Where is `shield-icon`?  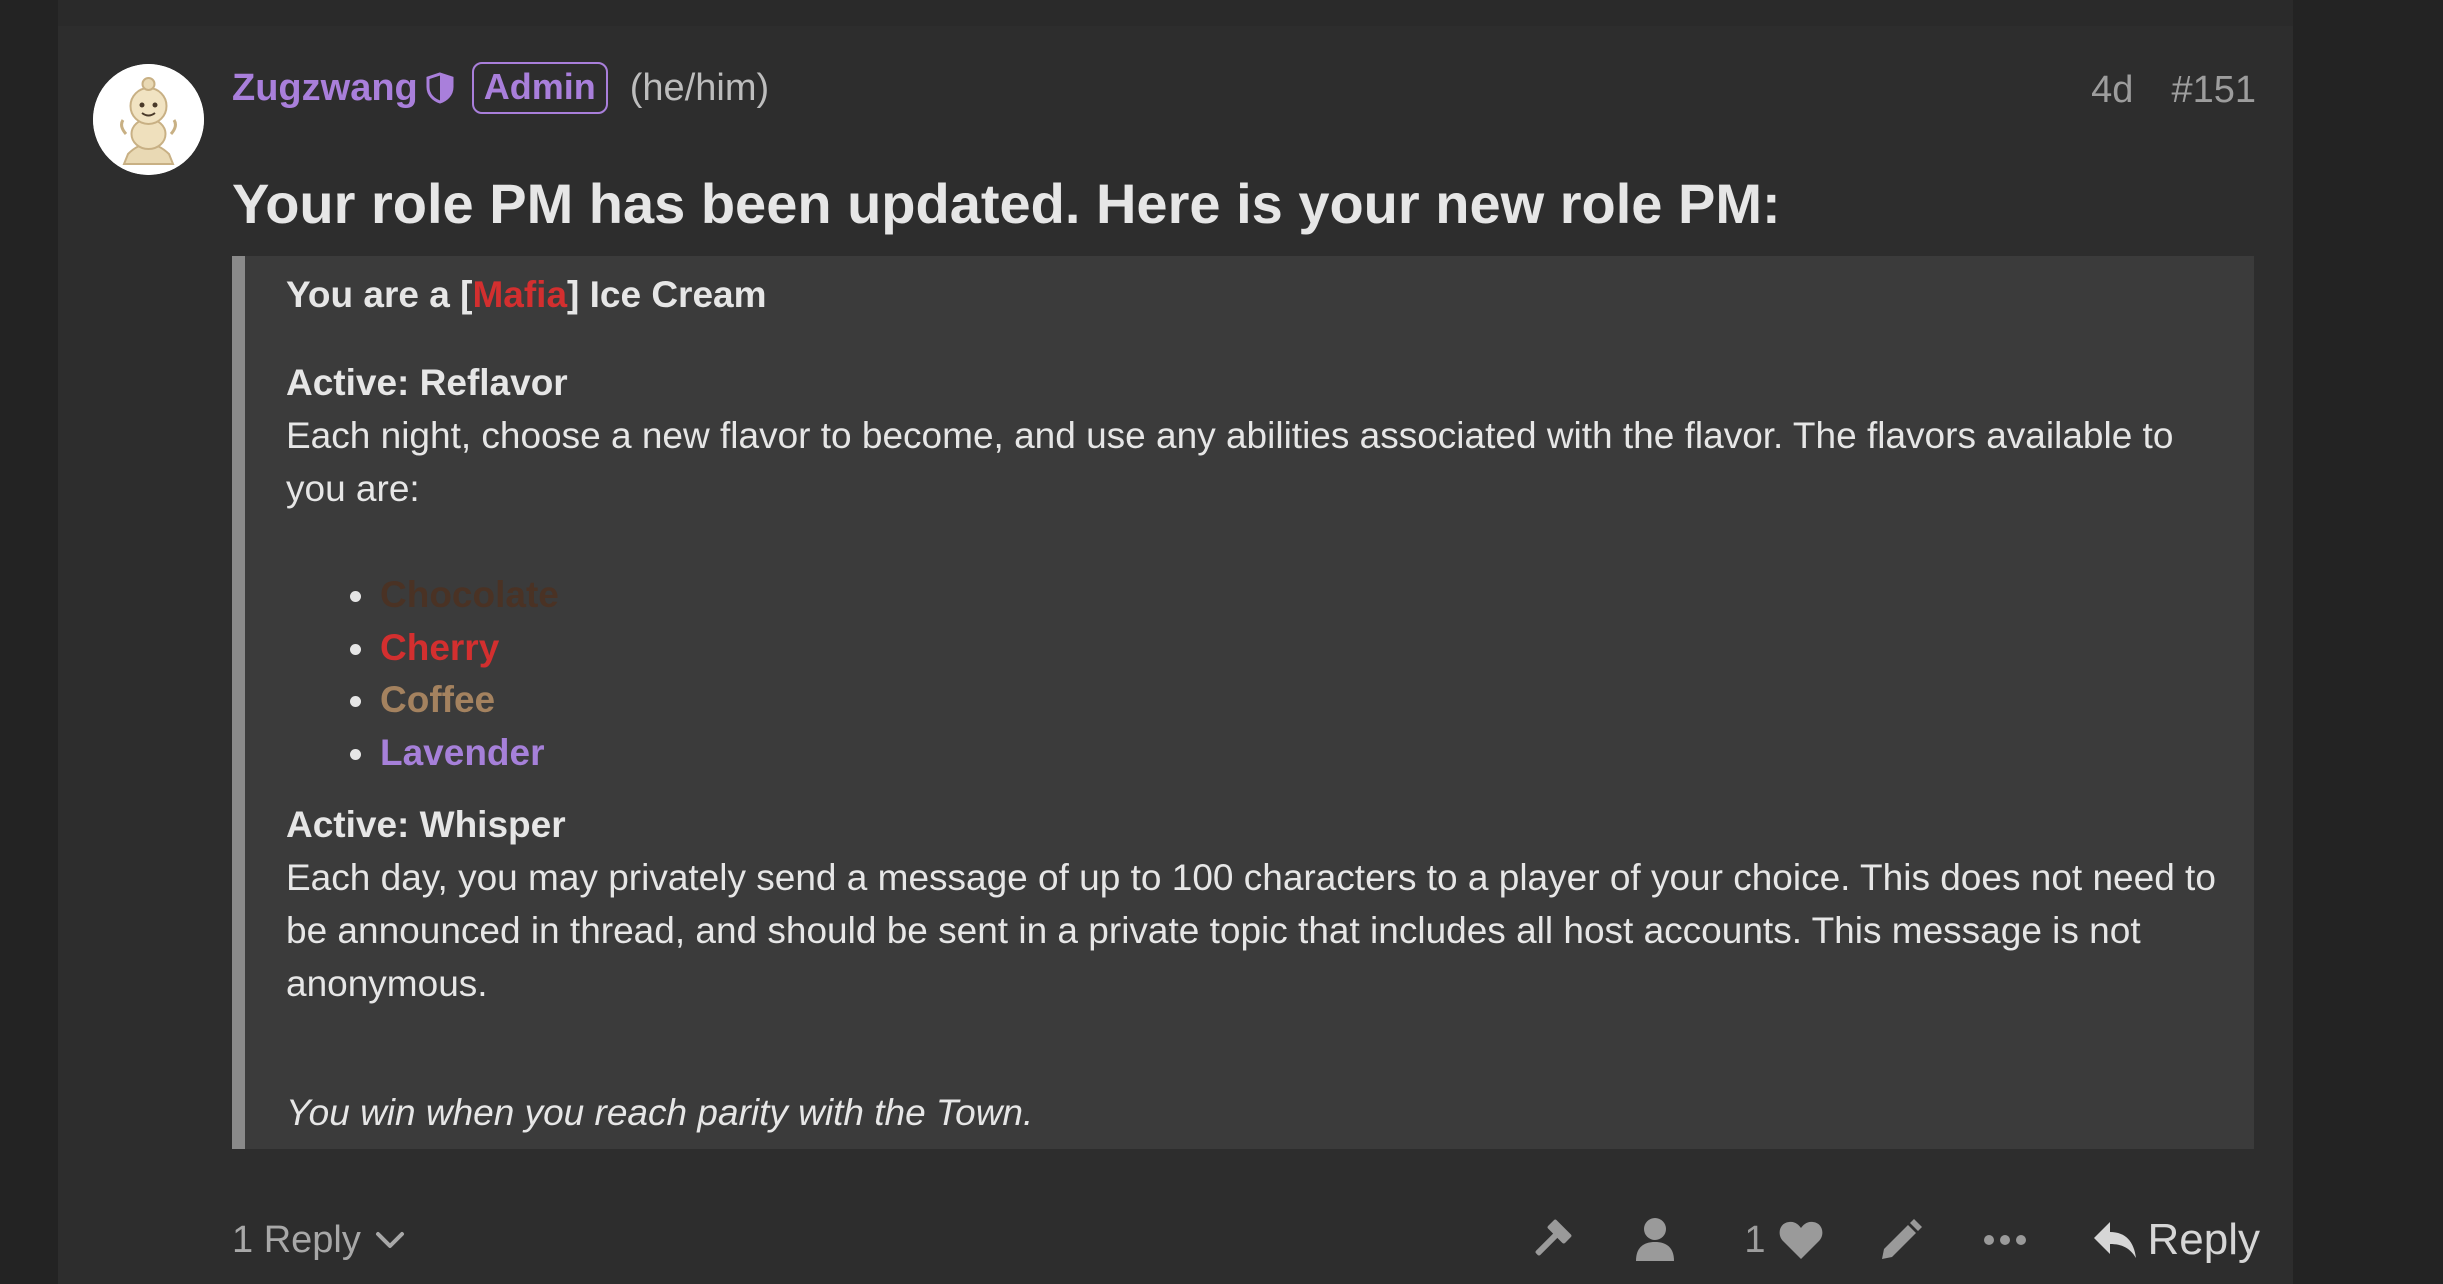
shield-icon is located at coordinates (440, 88).